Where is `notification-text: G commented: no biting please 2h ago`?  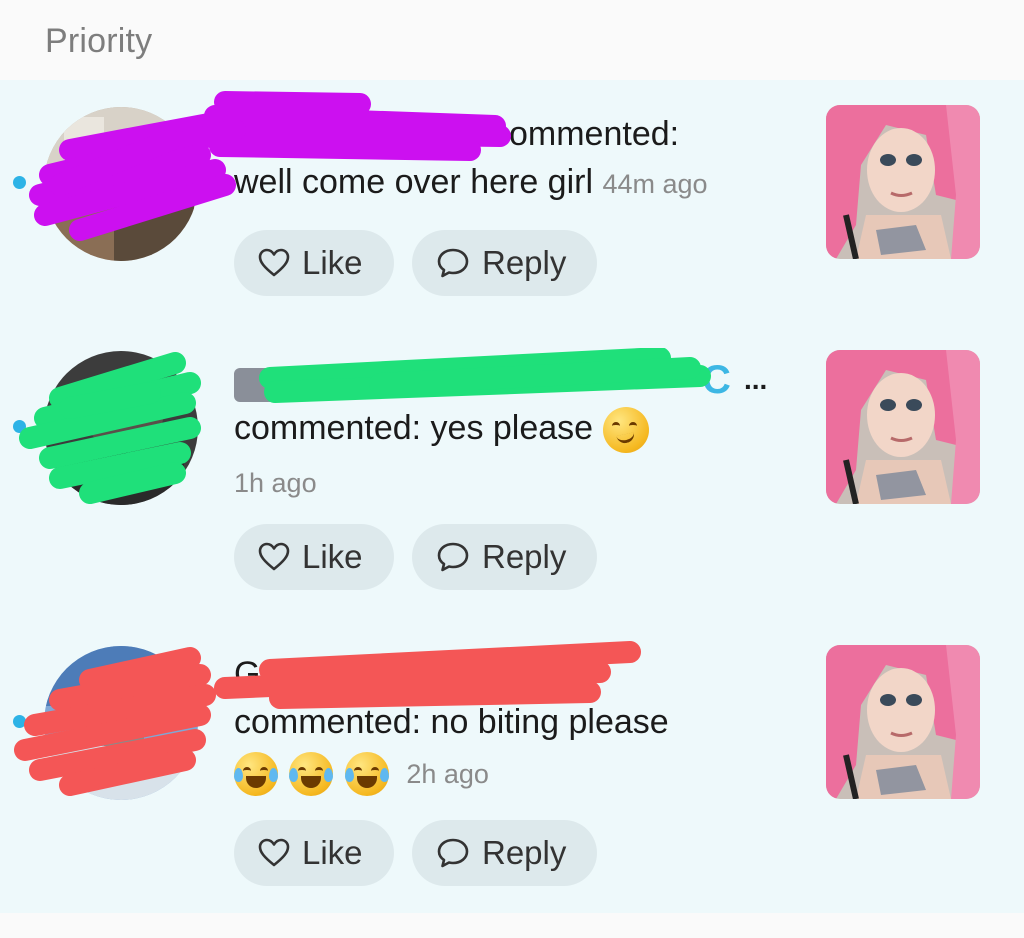
notification-text: G commented: no biting please 2h ago is located at coordinates (514, 724).